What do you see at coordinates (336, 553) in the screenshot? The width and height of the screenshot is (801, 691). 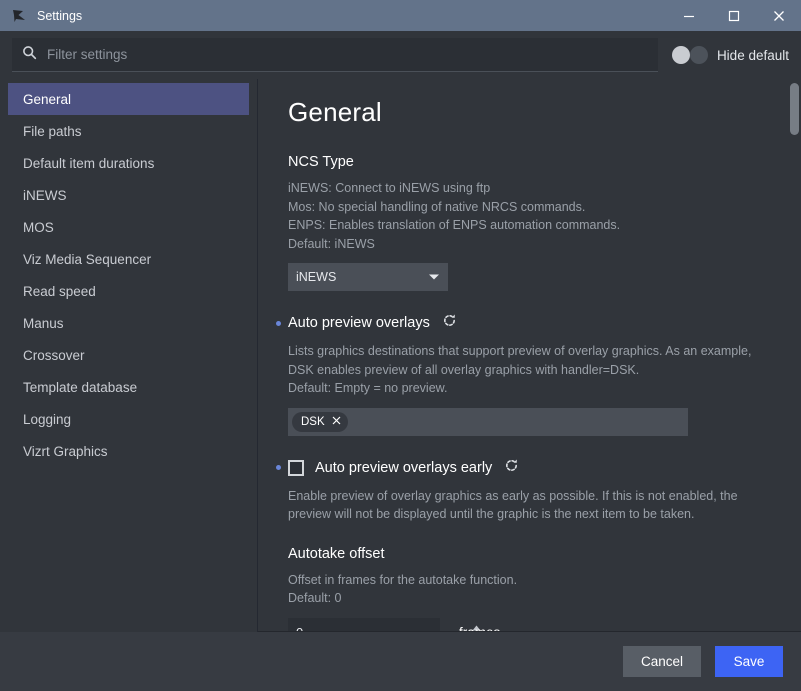 I see `section-title: Autotake offset` at bounding box center [336, 553].